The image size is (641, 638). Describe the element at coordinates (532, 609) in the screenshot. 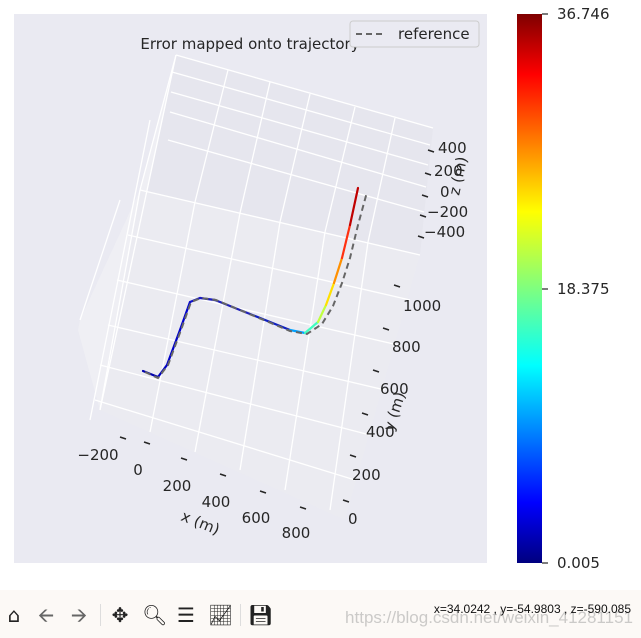

I see `cursor-coordinates: x=34.0242 , y=-54.9803 , z=-590.085` at that location.